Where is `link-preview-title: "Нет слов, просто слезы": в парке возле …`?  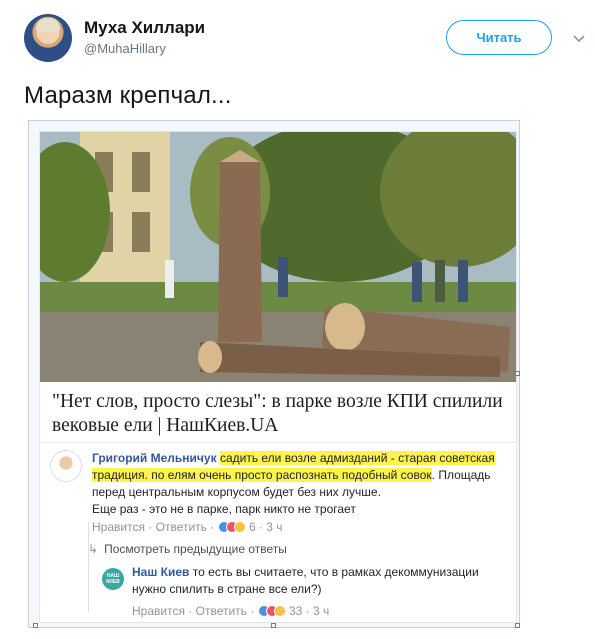
link-preview-title: "Нет слов, просто слезы": в парке возле … is located at coordinates (282, 414).